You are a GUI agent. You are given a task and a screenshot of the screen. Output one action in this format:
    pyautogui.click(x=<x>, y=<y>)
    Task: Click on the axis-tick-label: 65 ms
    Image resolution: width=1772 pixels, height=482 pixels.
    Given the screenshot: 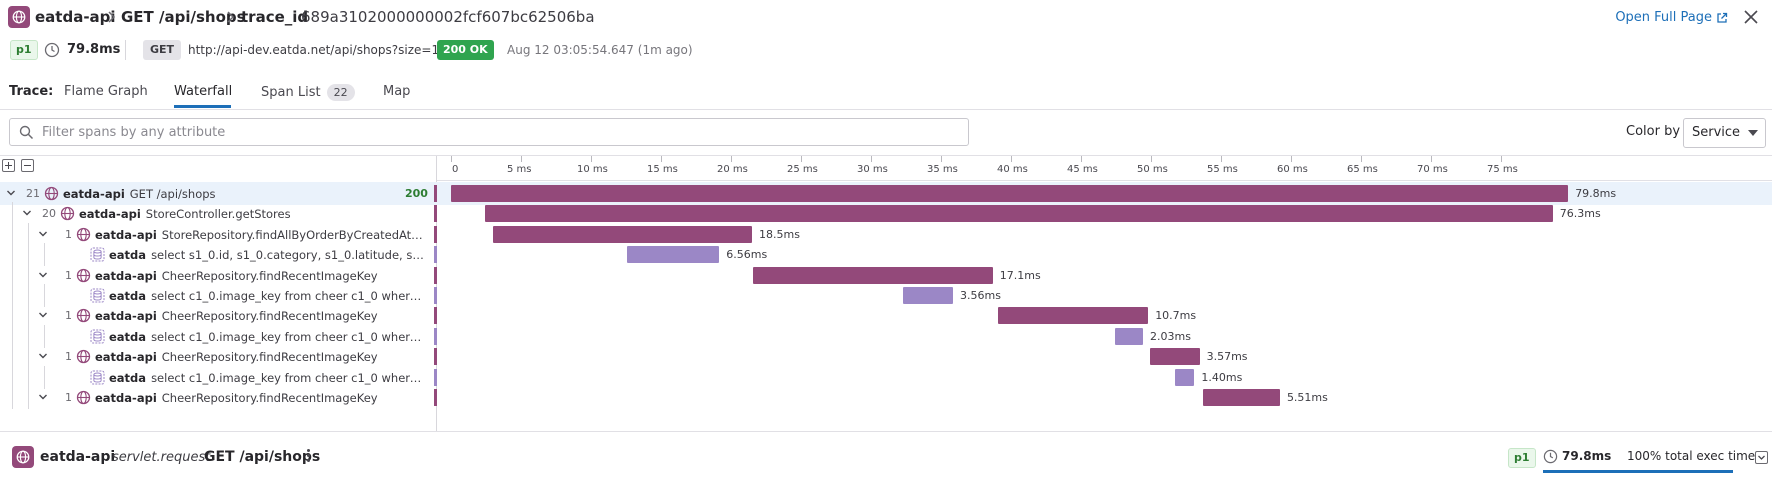 What is the action you would take?
    pyautogui.click(x=1362, y=169)
    